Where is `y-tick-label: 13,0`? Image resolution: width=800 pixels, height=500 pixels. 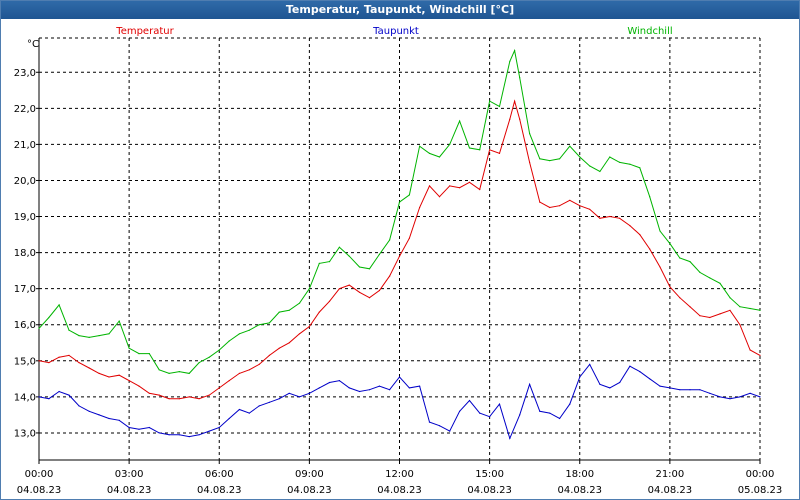 y-tick-label: 13,0 is located at coordinates (25, 433).